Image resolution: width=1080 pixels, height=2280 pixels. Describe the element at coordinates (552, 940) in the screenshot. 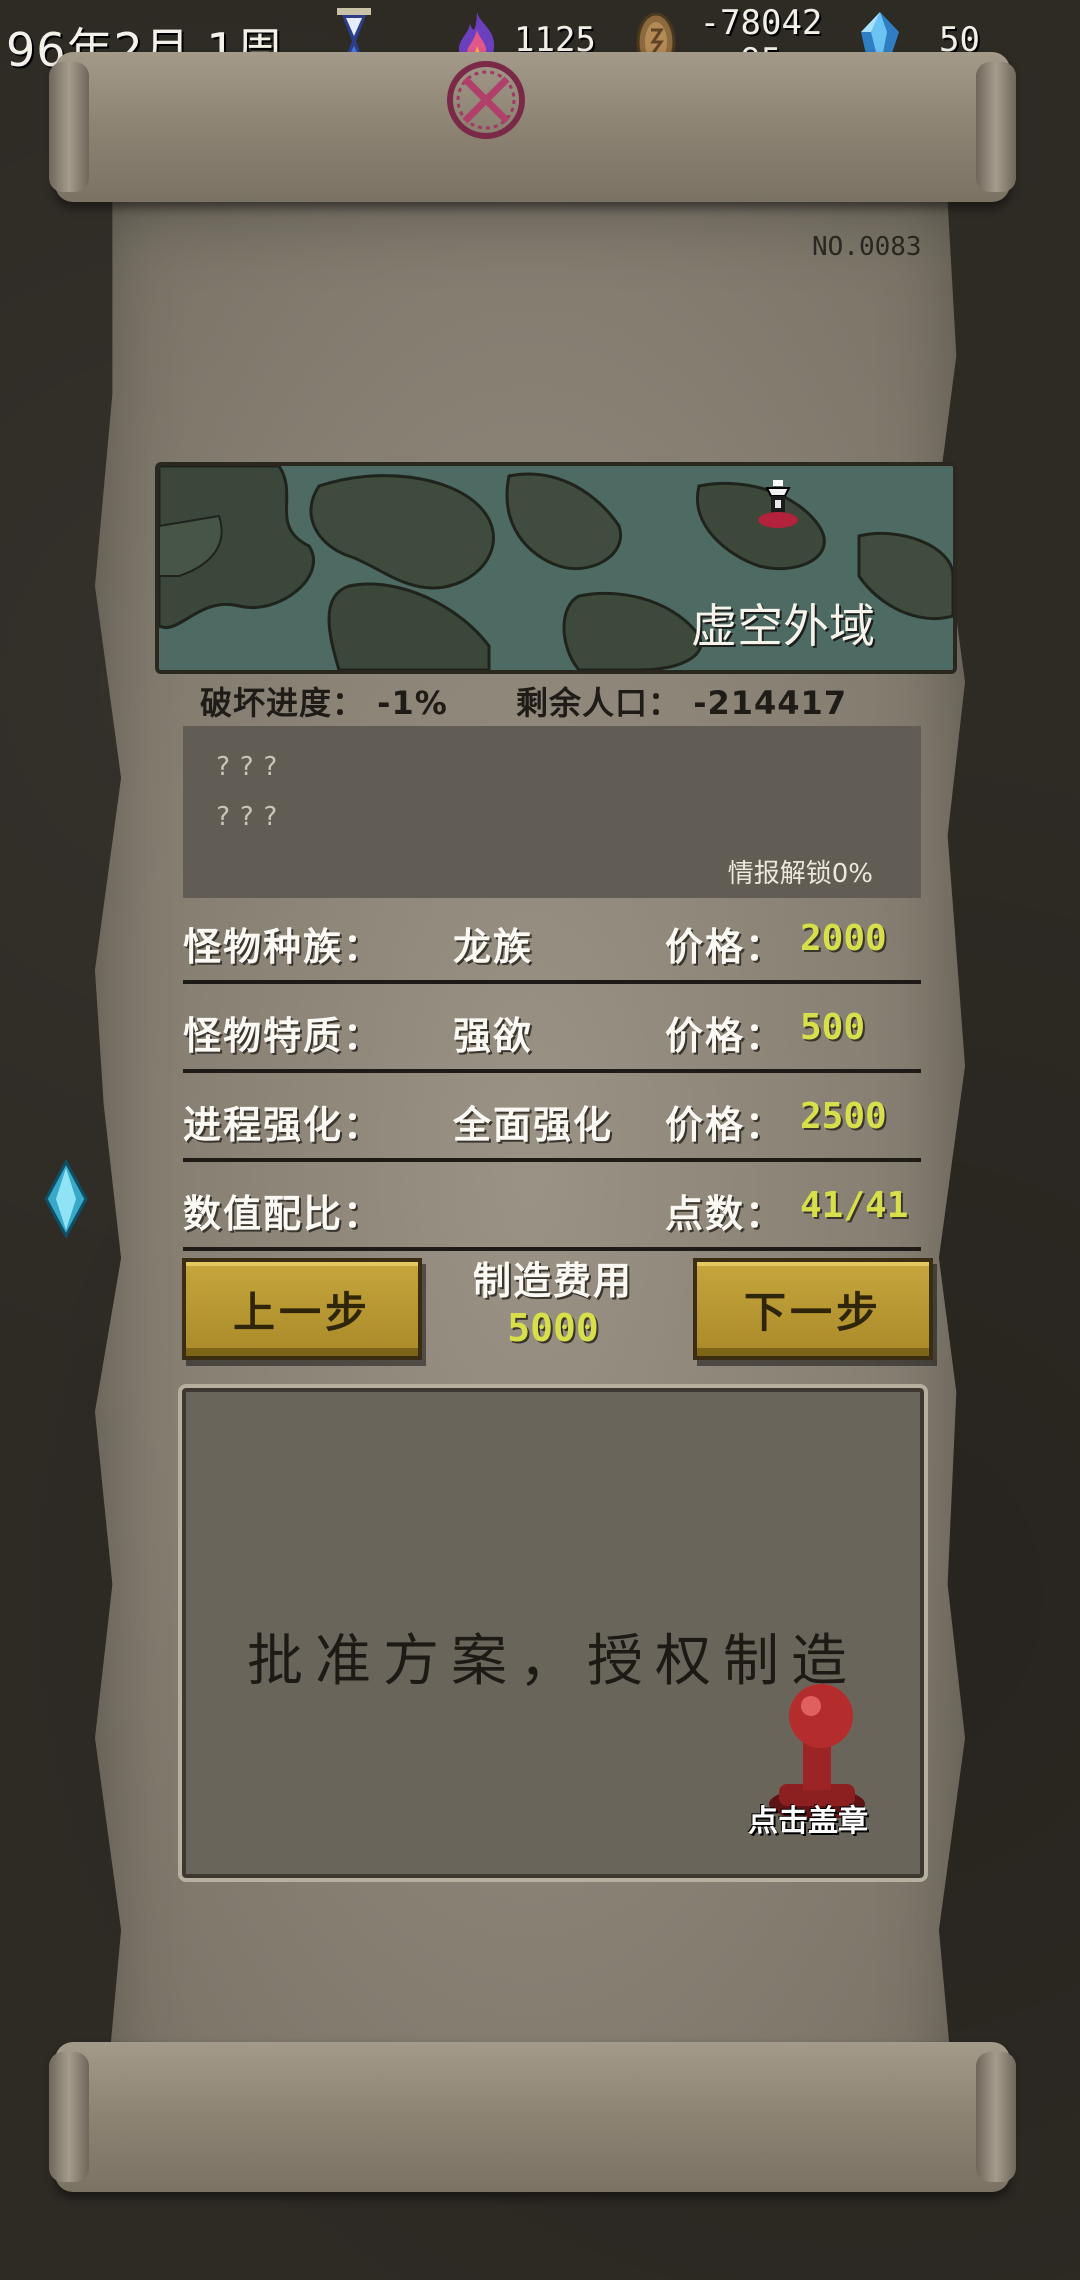

I see `monster-race-row: 怪物种族： 龙族 价格： 2000` at that location.